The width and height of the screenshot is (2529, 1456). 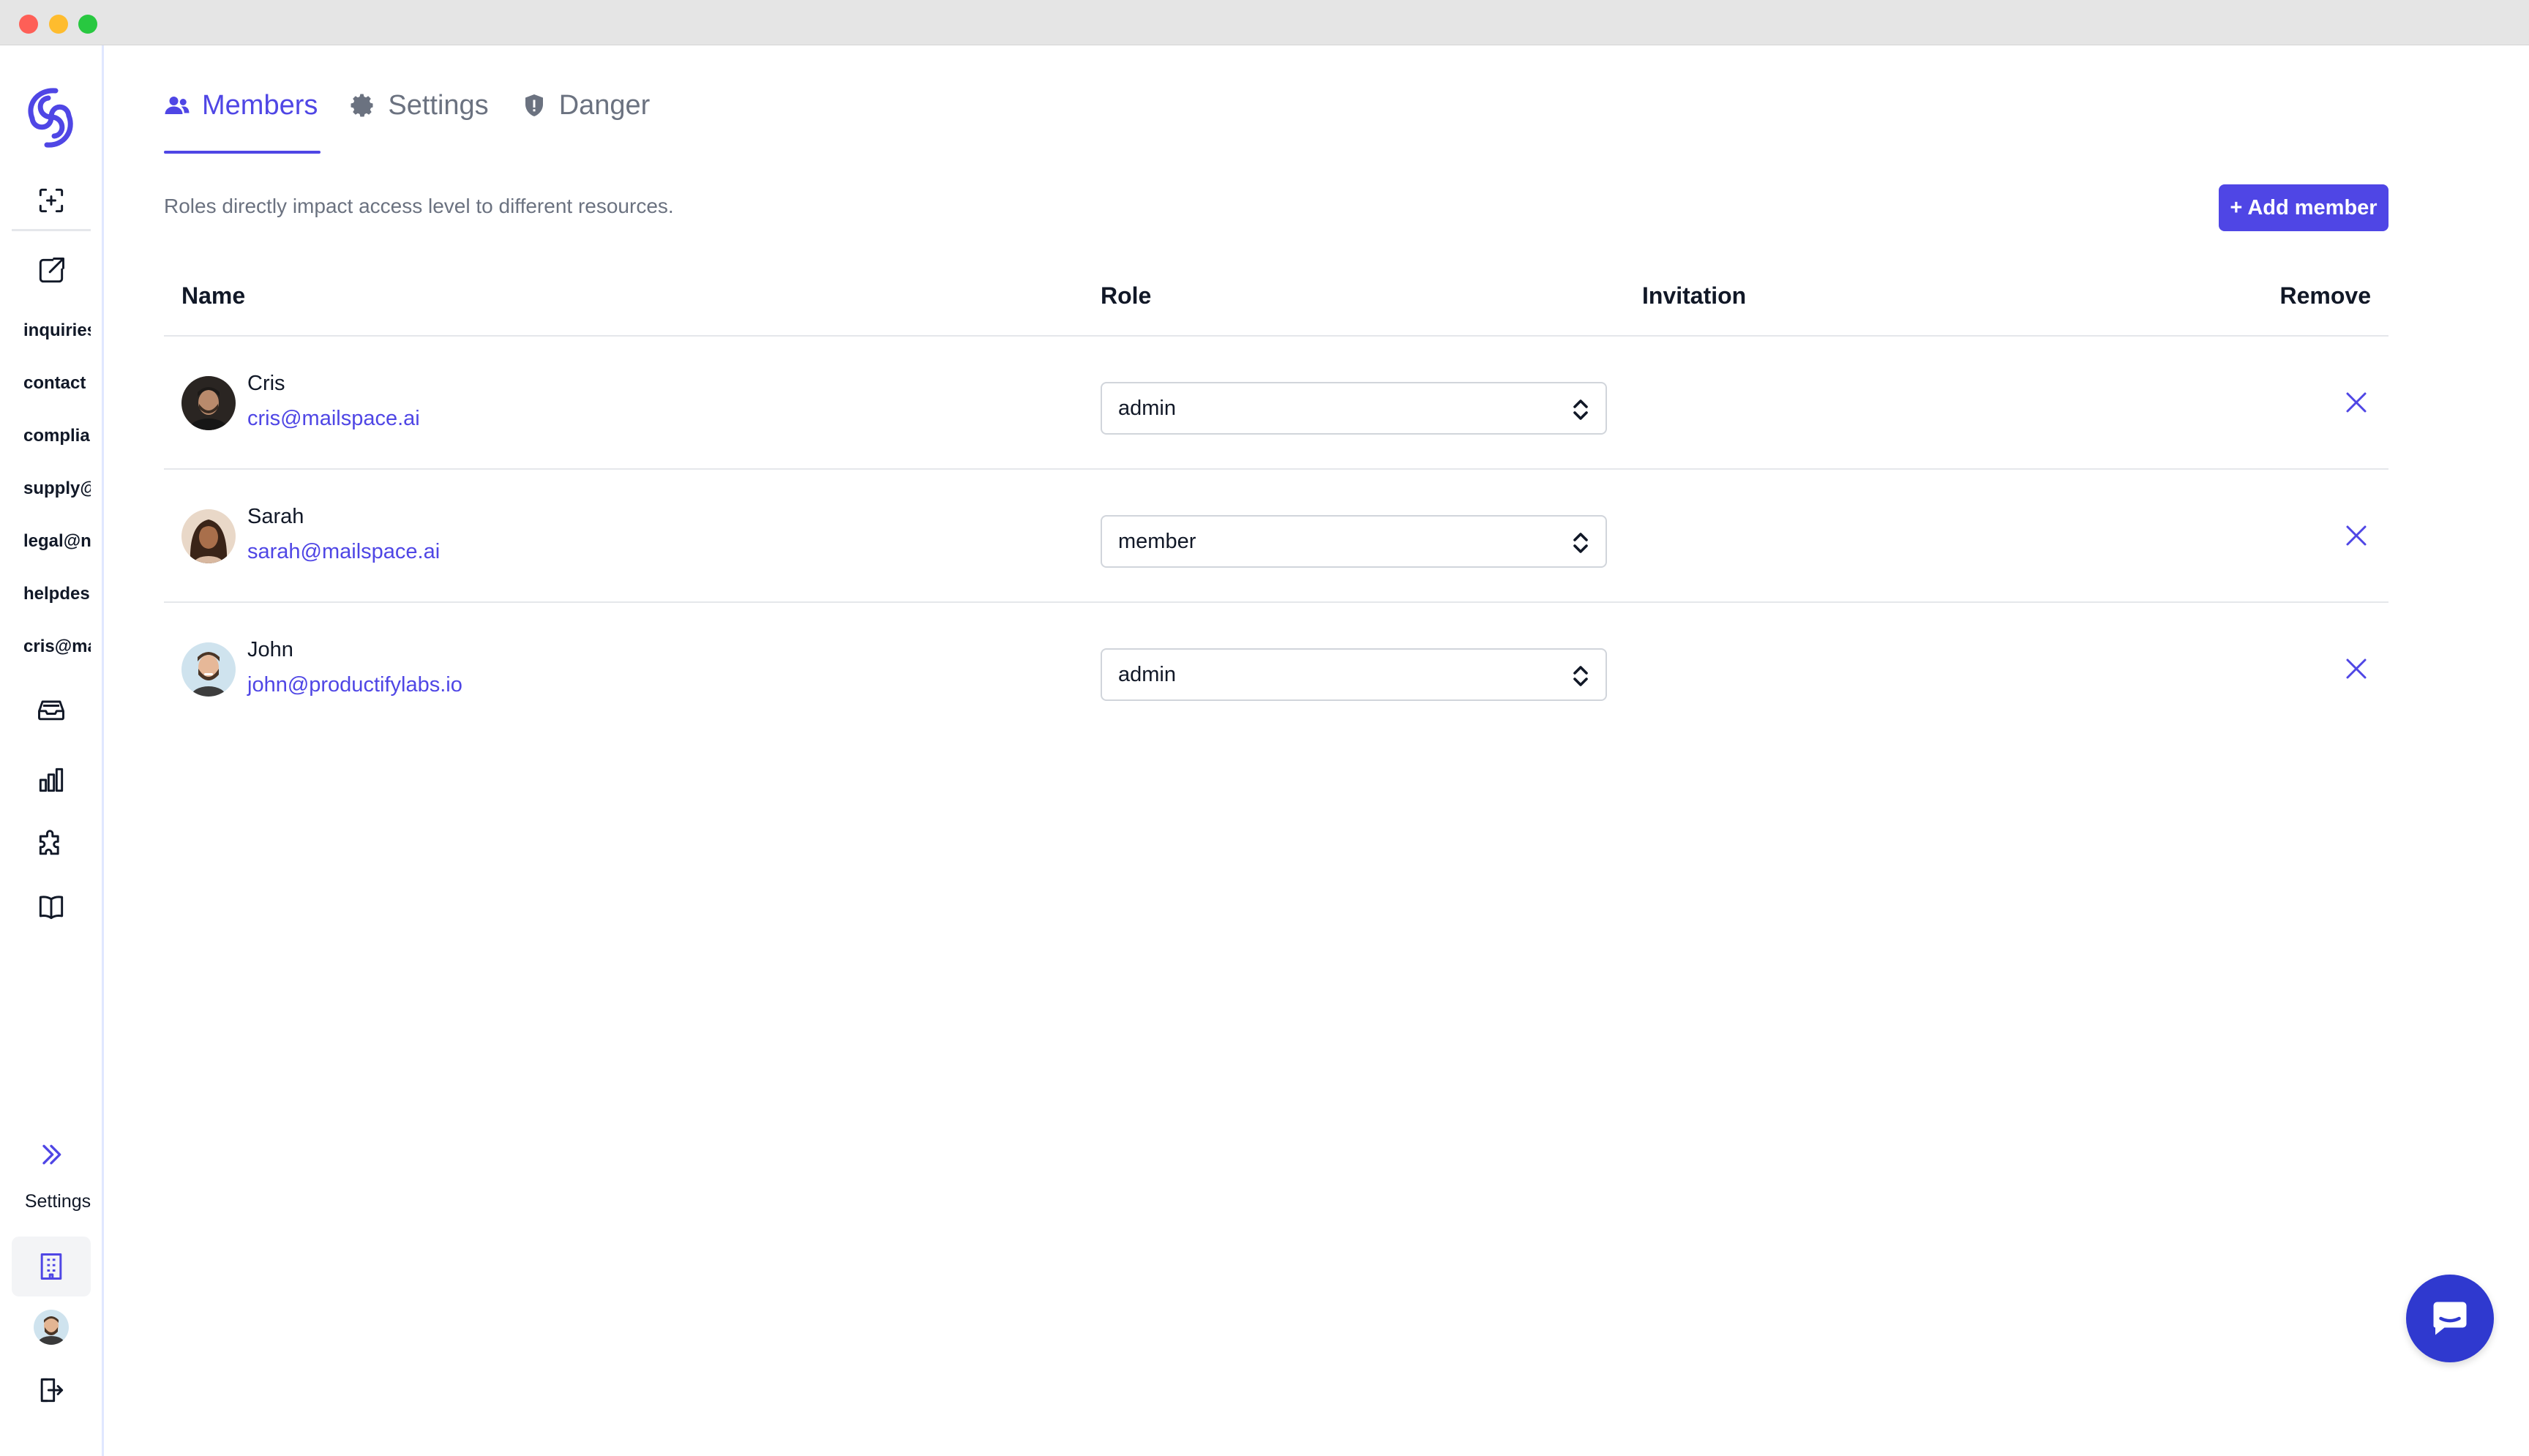 What do you see at coordinates (439, 105) in the screenshot?
I see `tab-label: Settings` at bounding box center [439, 105].